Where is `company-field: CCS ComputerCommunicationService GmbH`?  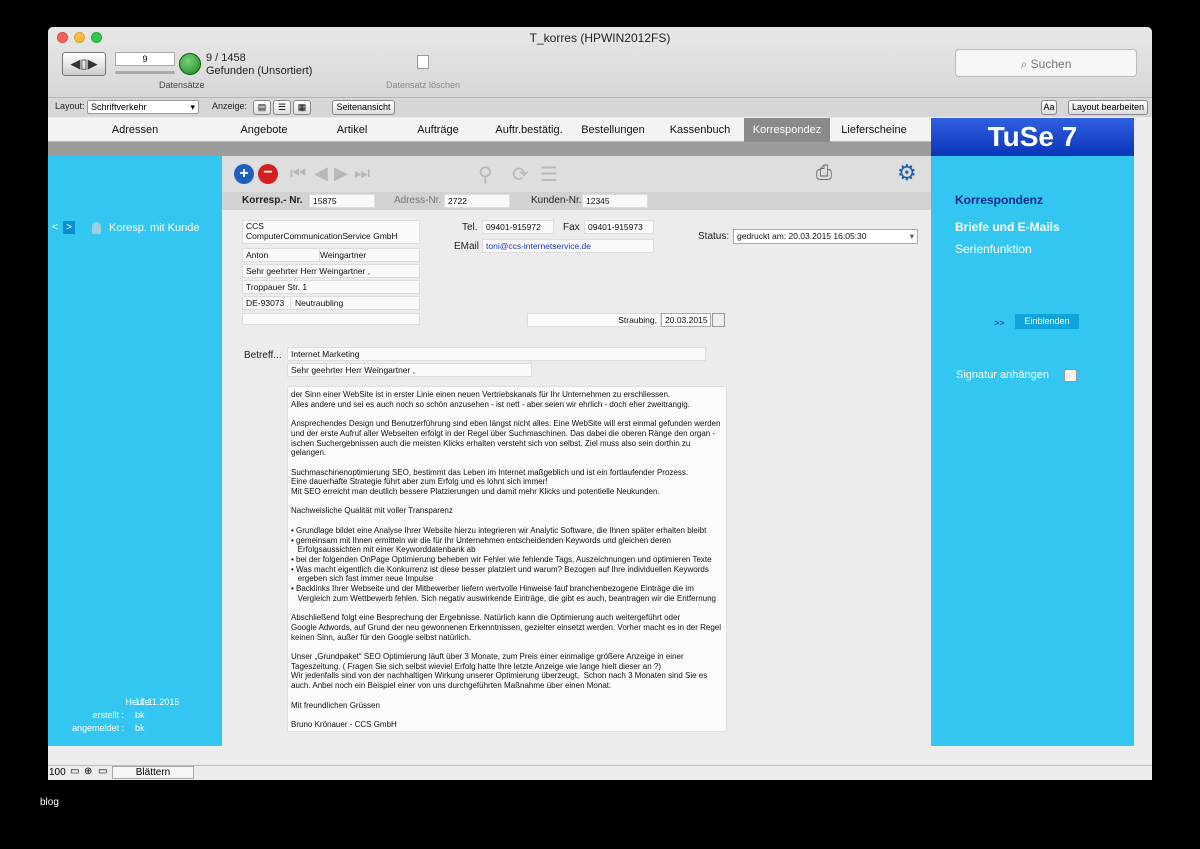
company-field: CCS ComputerCommunicationService GmbH is located at coordinates (331, 232).